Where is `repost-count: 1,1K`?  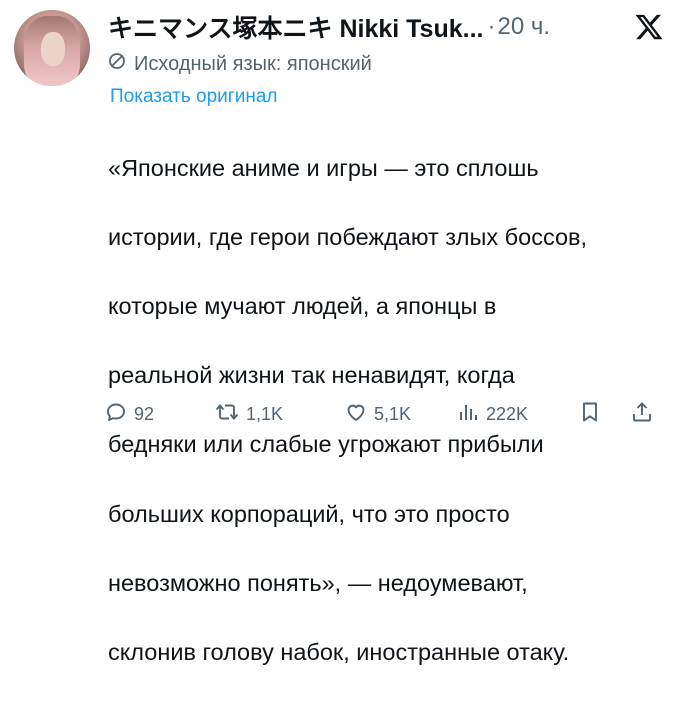 repost-count: 1,1K is located at coordinates (265, 413).